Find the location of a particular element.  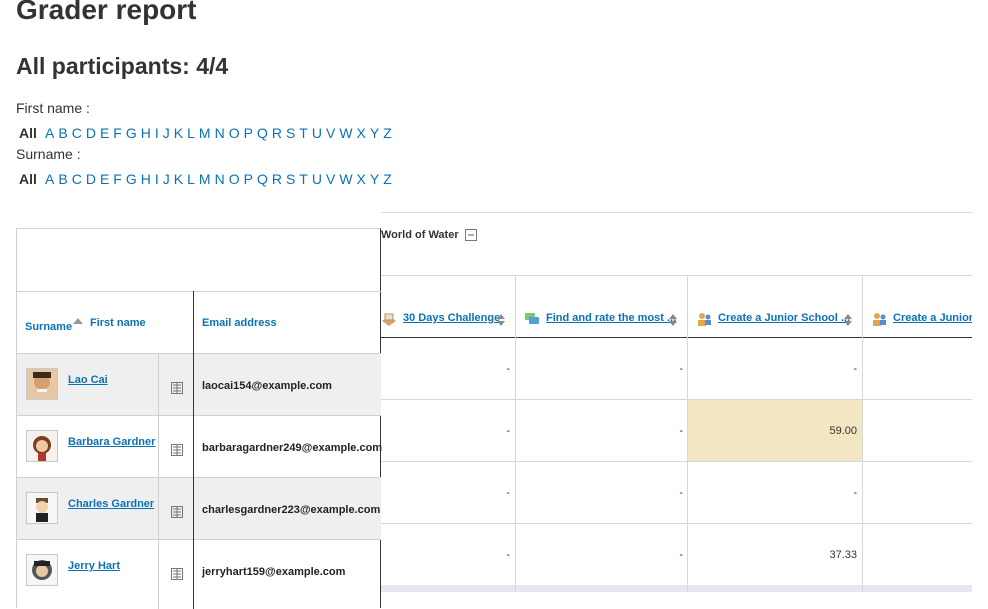

surname-initial-t: T is located at coordinates (303, 179).